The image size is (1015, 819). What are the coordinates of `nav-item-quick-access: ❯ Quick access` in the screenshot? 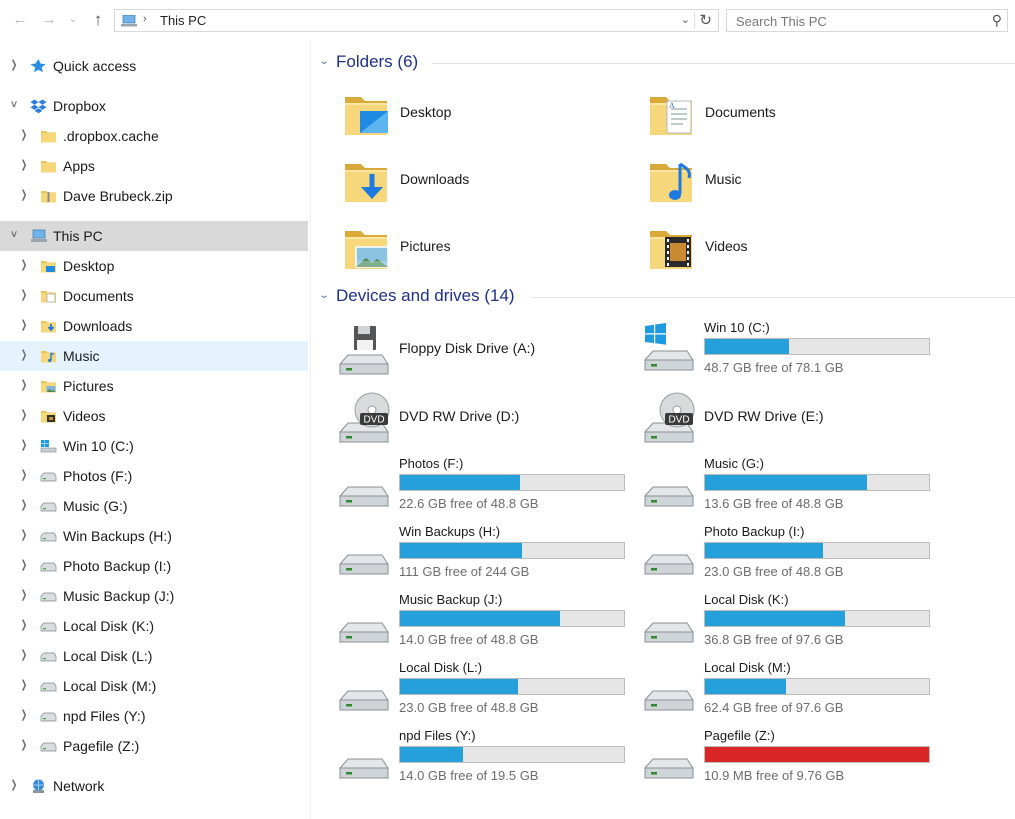 It's located at (154, 66).